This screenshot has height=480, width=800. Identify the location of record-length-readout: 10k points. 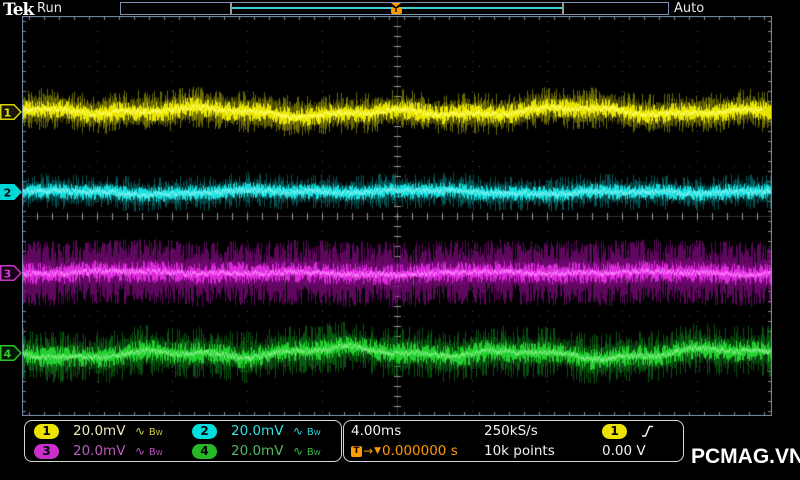
(519, 451).